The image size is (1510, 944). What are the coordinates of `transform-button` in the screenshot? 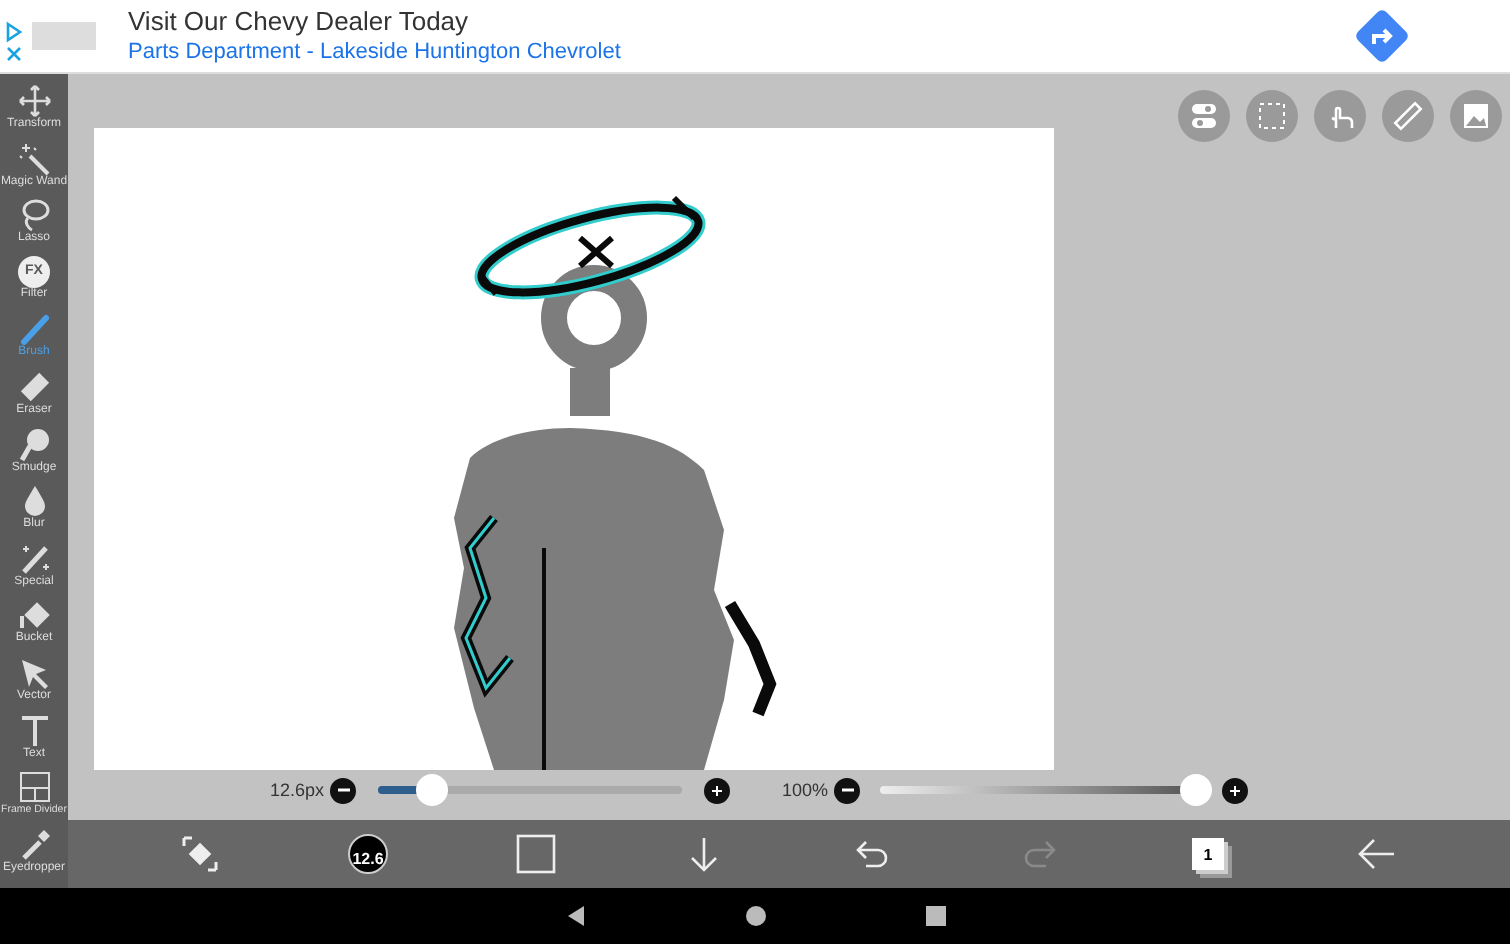 It's located at (200, 854).